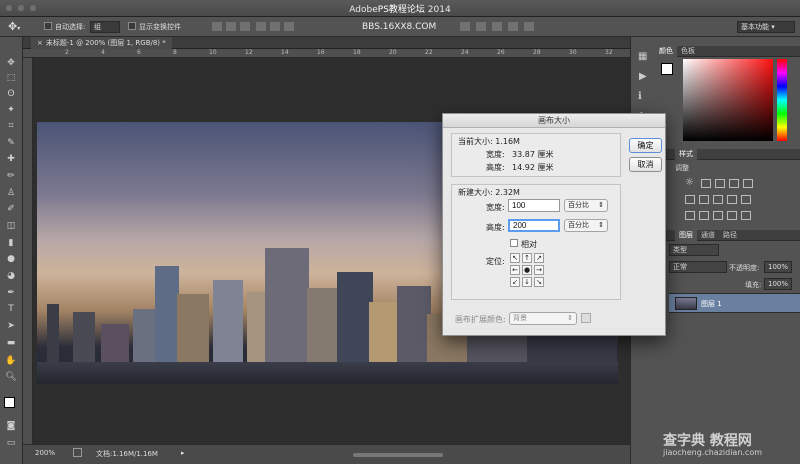 This screenshot has height=464, width=800. What do you see at coordinates (11, 143) in the screenshot?
I see `eyedropper-tool-icon: ✎` at bounding box center [11, 143].